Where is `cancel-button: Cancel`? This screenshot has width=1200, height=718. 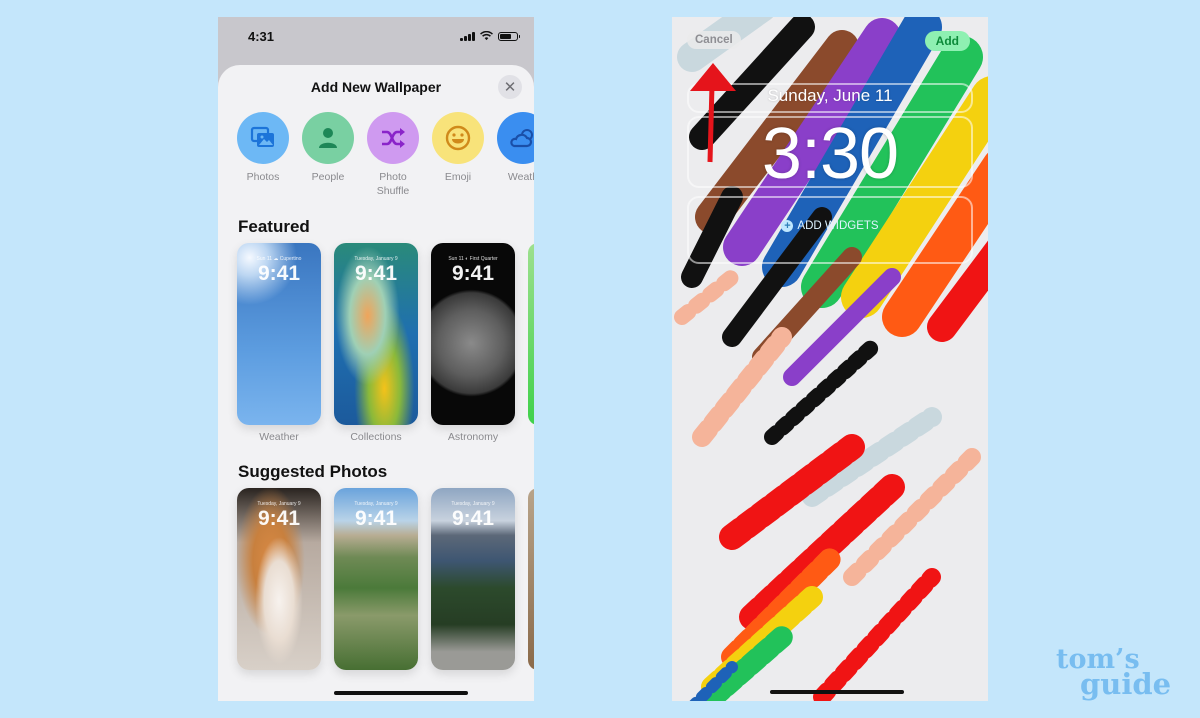
cancel-button: Cancel is located at coordinates (714, 40).